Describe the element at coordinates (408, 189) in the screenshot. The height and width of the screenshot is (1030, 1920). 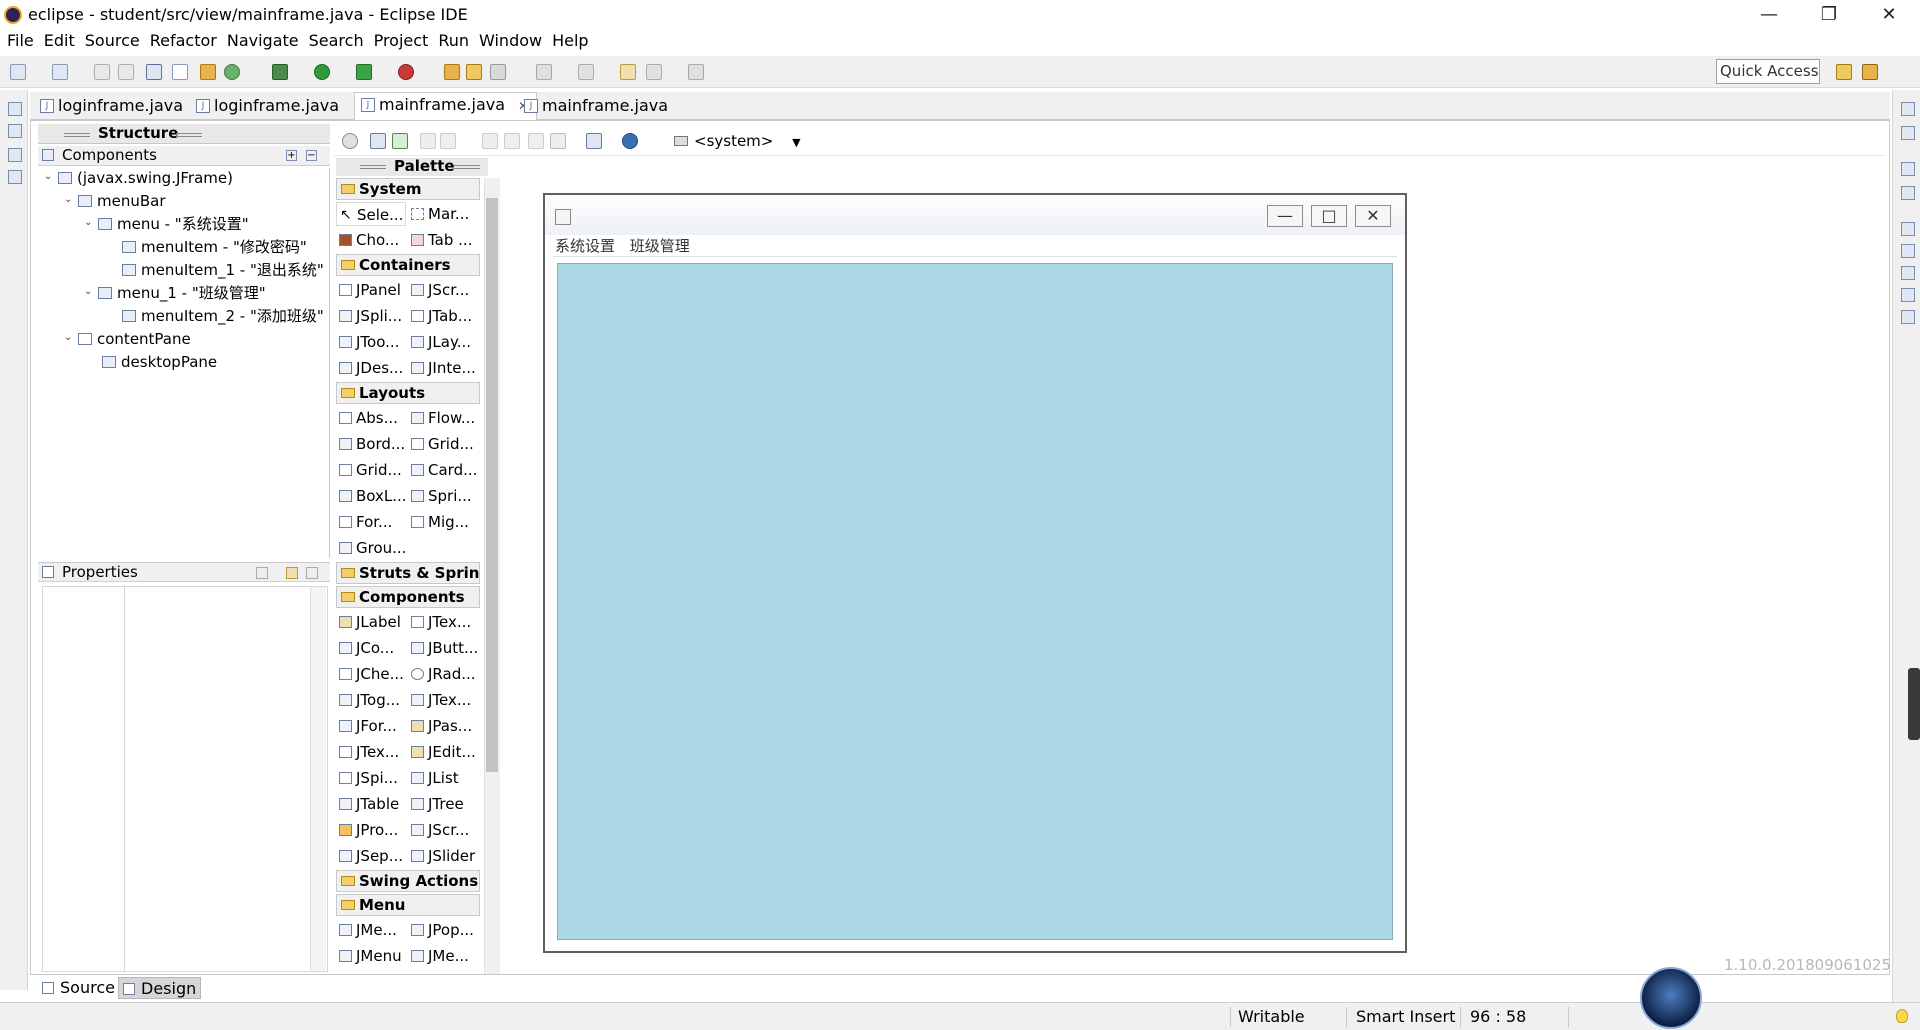
I see `palette-category-system: System` at that location.